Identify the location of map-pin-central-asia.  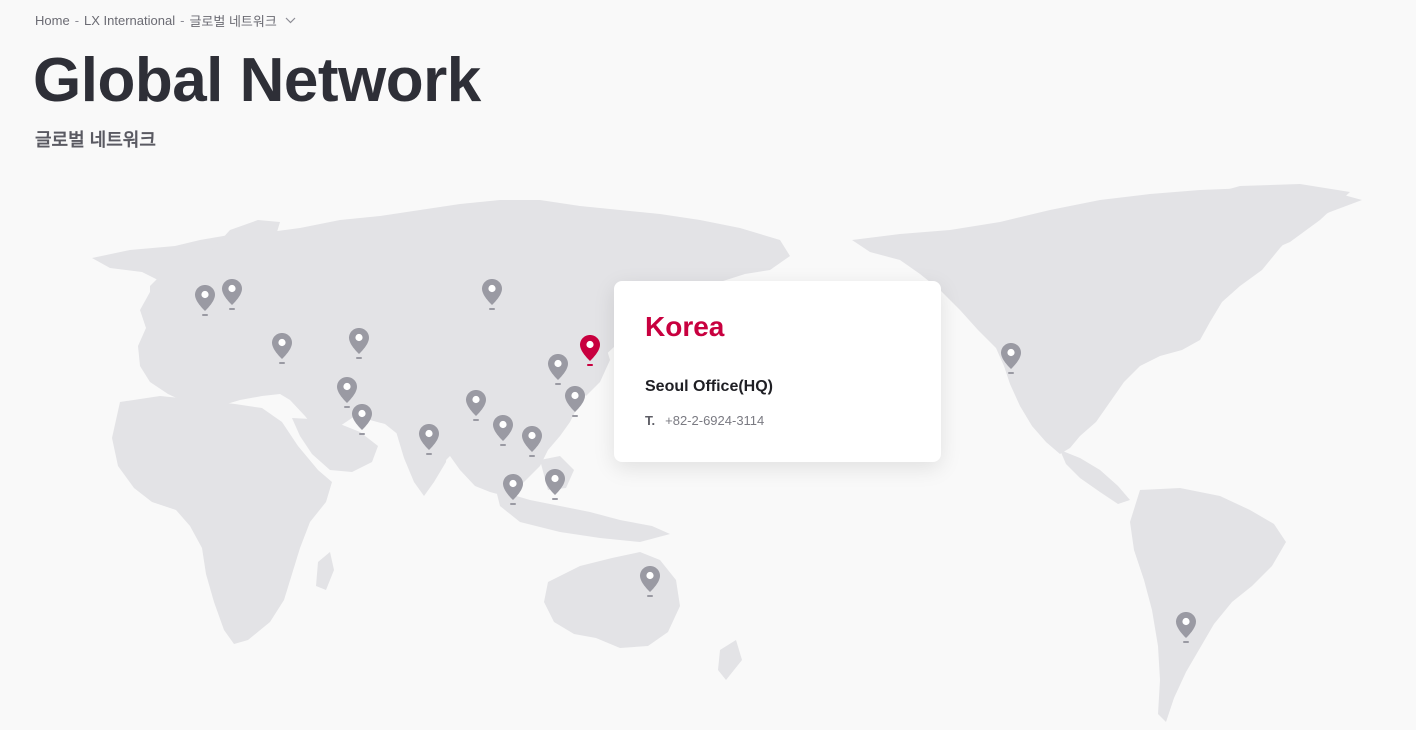
(359, 344).